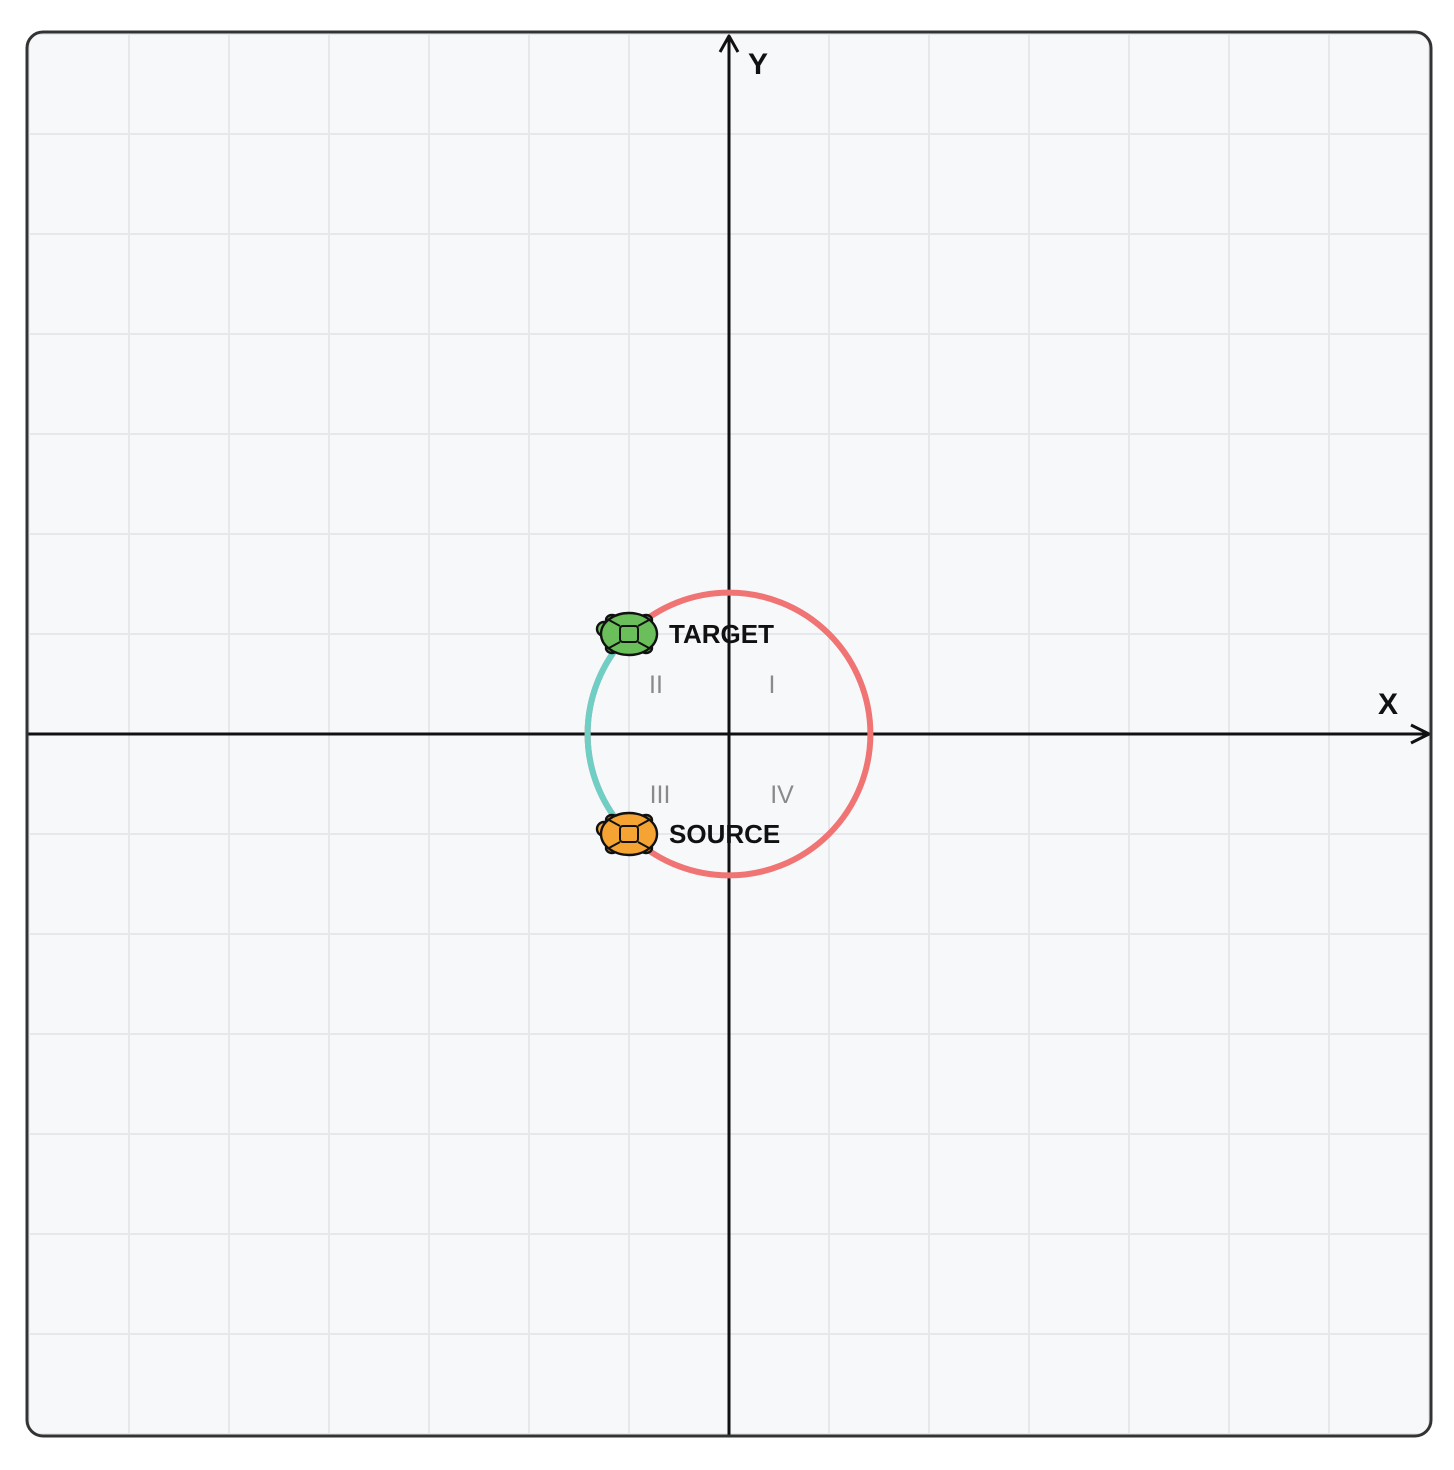 The height and width of the screenshot is (1470, 1454). What do you see at coordinates (1388, 704) in the screenshot?
I see `x-axis-label: X` at bounding box center [1388, 704].